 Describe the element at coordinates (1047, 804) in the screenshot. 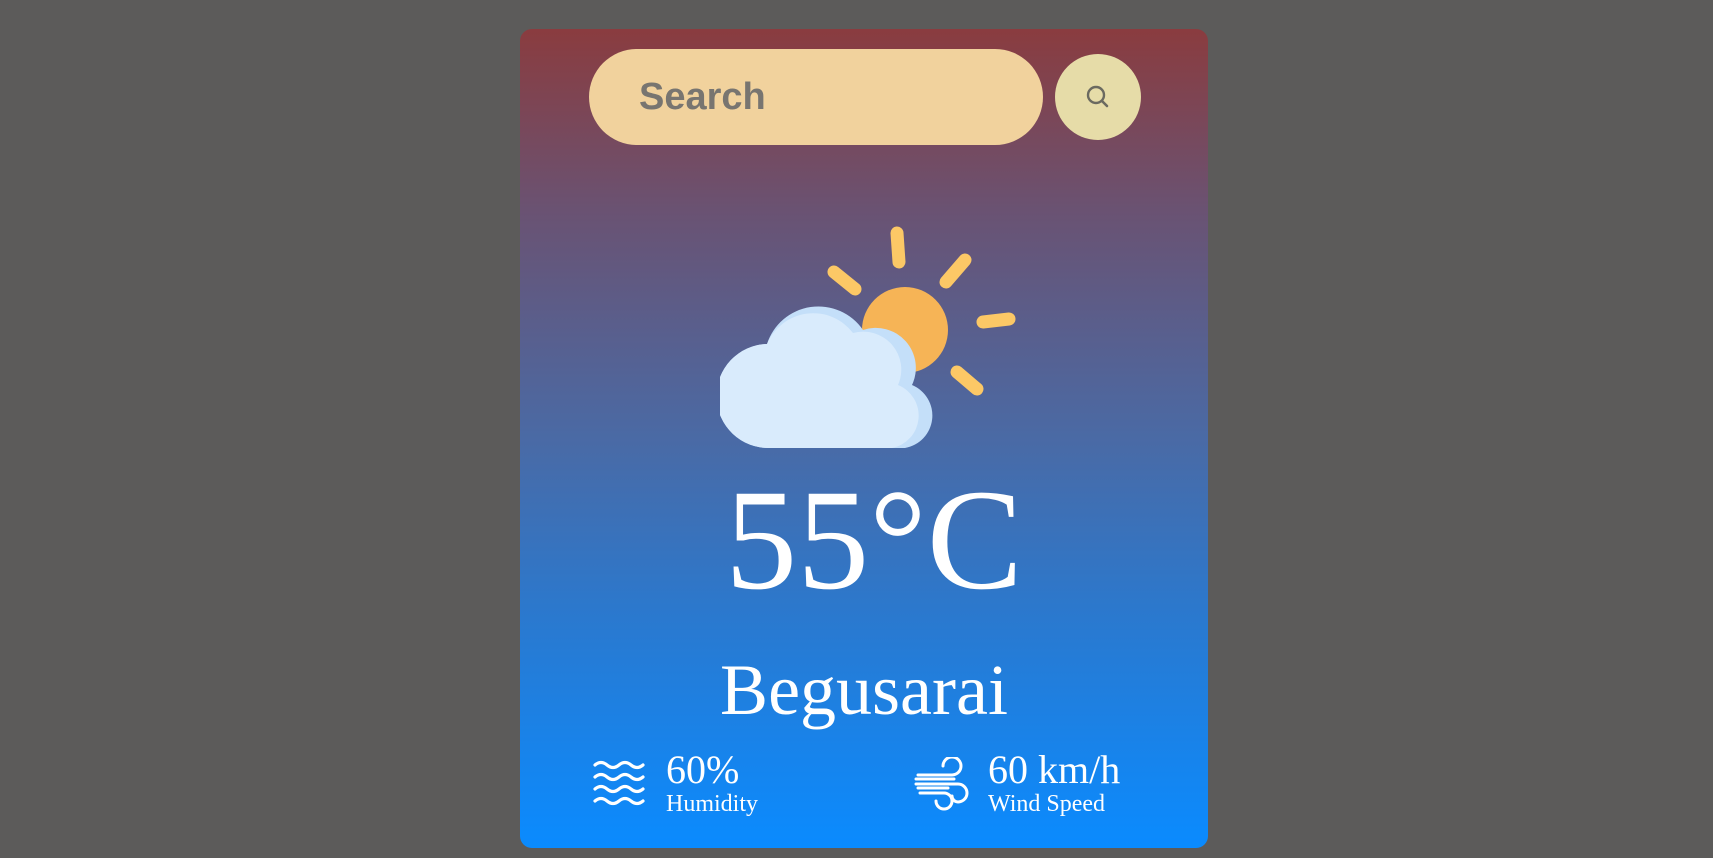

I see `wind-label: Wind Speed` at that location.